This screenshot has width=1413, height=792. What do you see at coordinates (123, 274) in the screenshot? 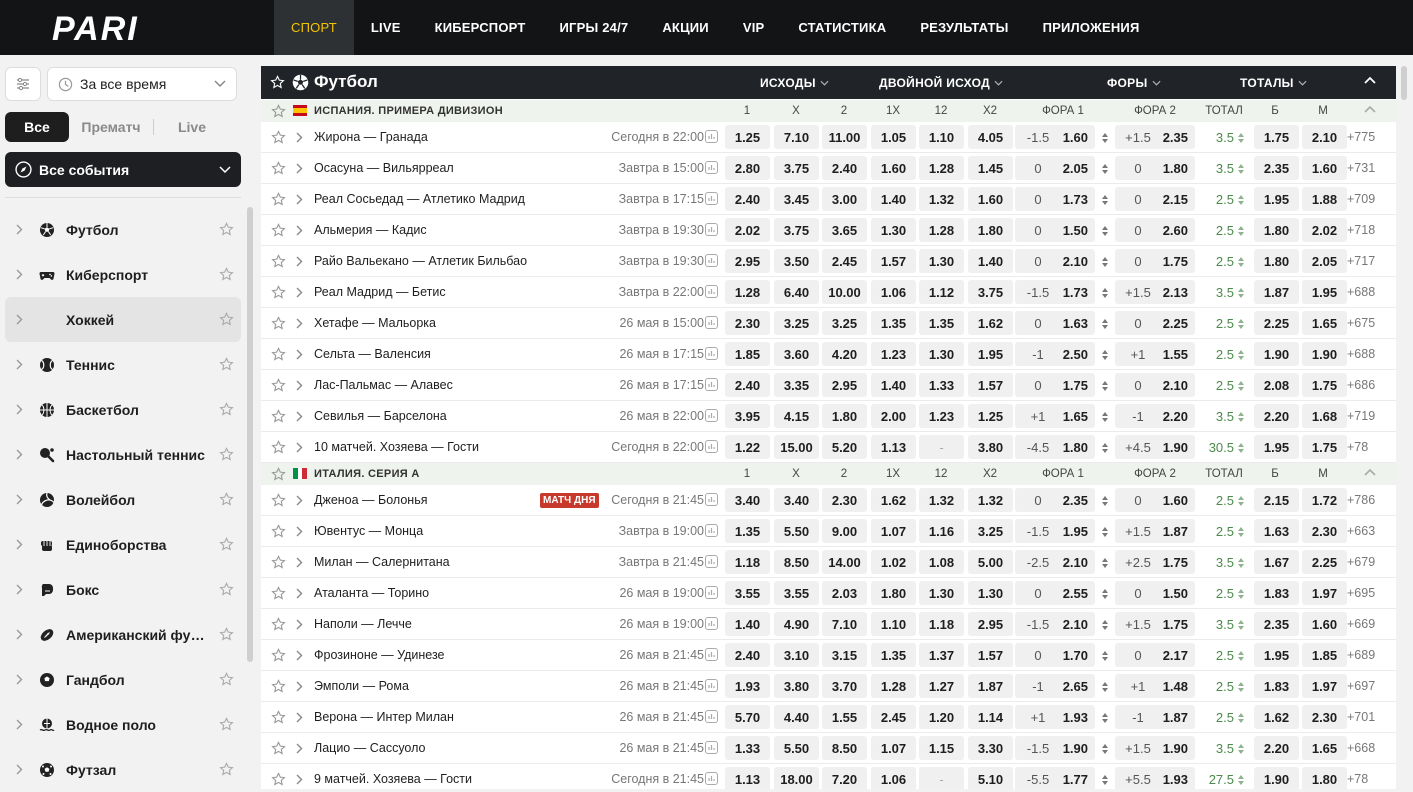
I see `sidebar-item-sport: Киберспорт` at bounding box center [123, 274].